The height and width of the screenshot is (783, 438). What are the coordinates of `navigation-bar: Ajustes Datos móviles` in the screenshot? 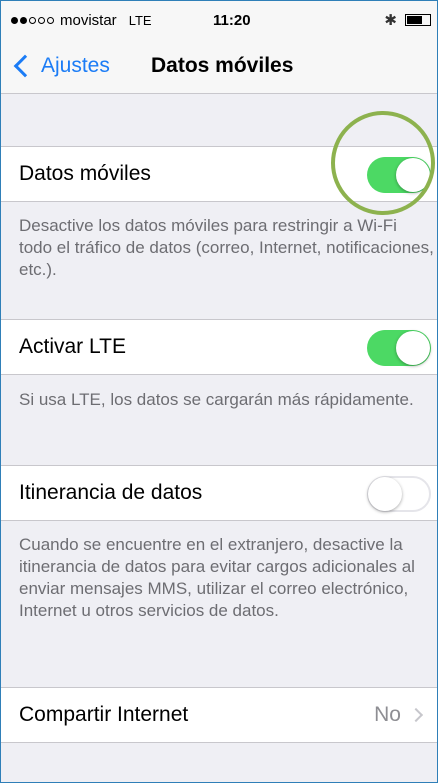 It's located at (219, 67).